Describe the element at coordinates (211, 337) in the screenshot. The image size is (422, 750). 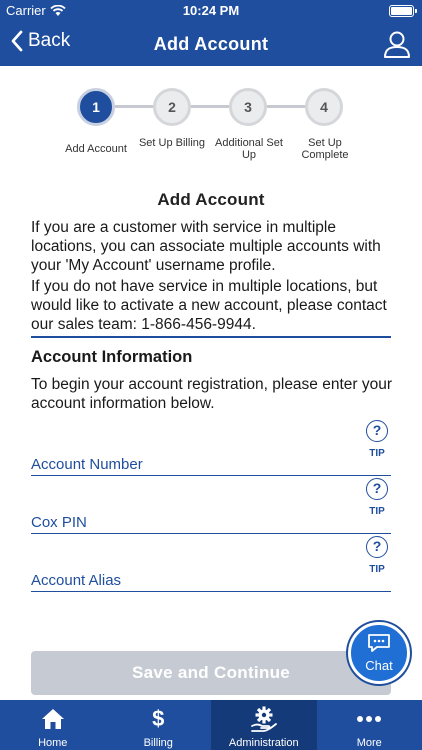
I see `divider` at that location.